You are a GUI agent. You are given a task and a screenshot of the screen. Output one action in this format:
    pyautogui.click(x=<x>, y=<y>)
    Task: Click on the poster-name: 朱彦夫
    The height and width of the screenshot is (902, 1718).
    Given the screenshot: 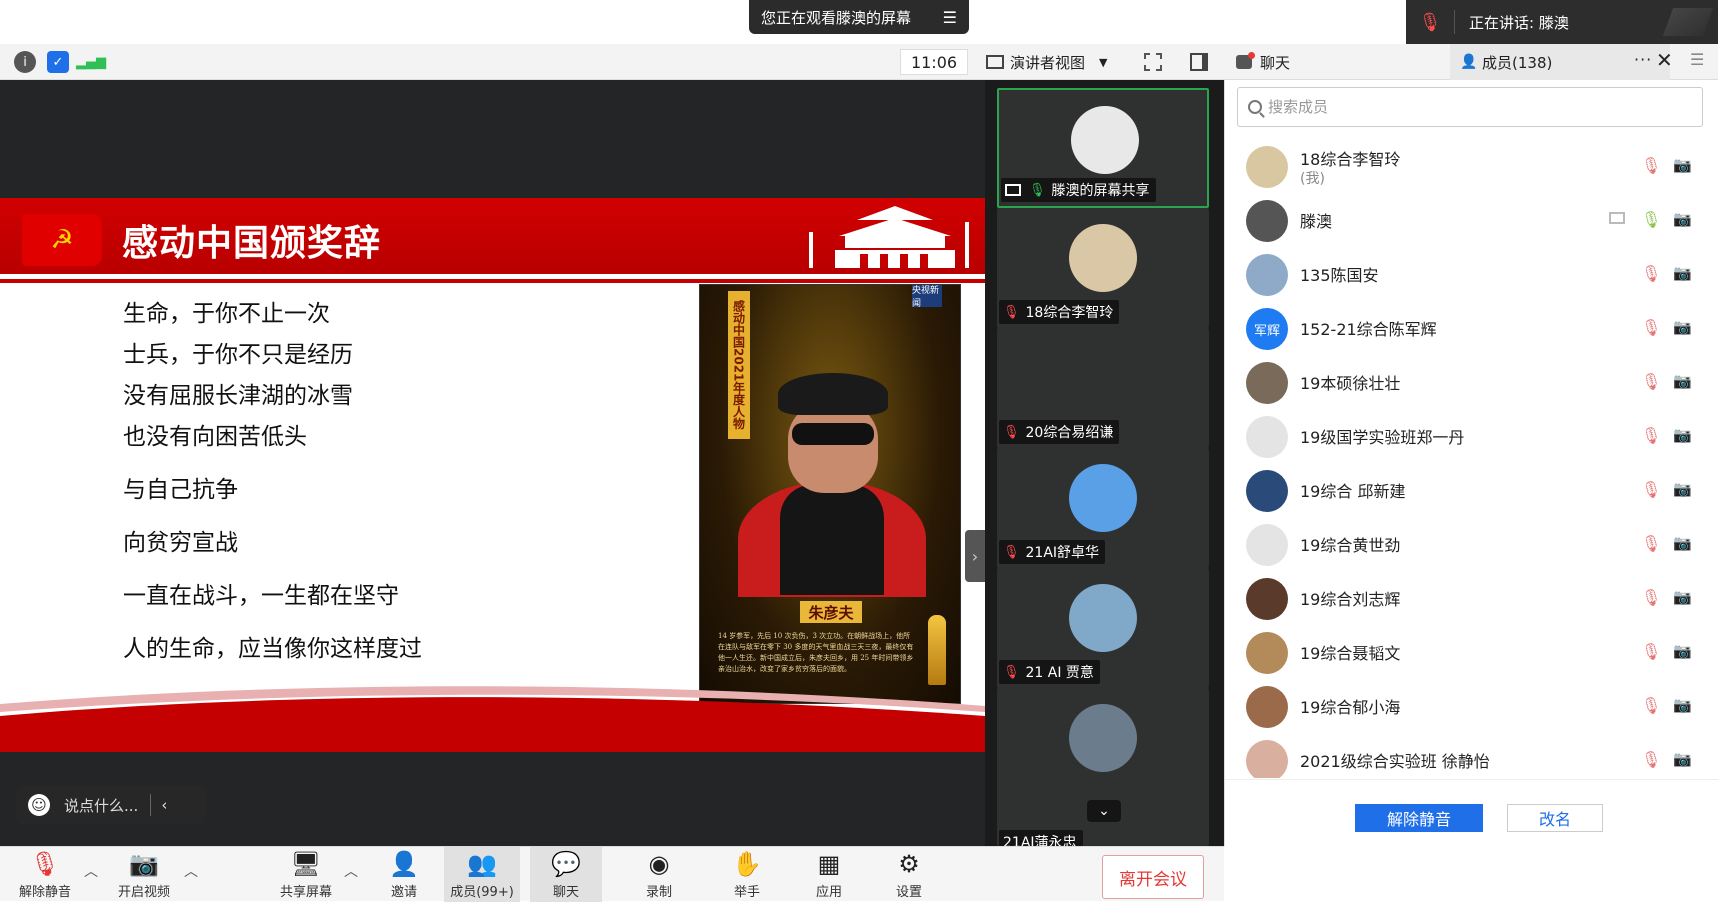 What is the action you would take?
    pyautogui.click(x=831, y=612)
    